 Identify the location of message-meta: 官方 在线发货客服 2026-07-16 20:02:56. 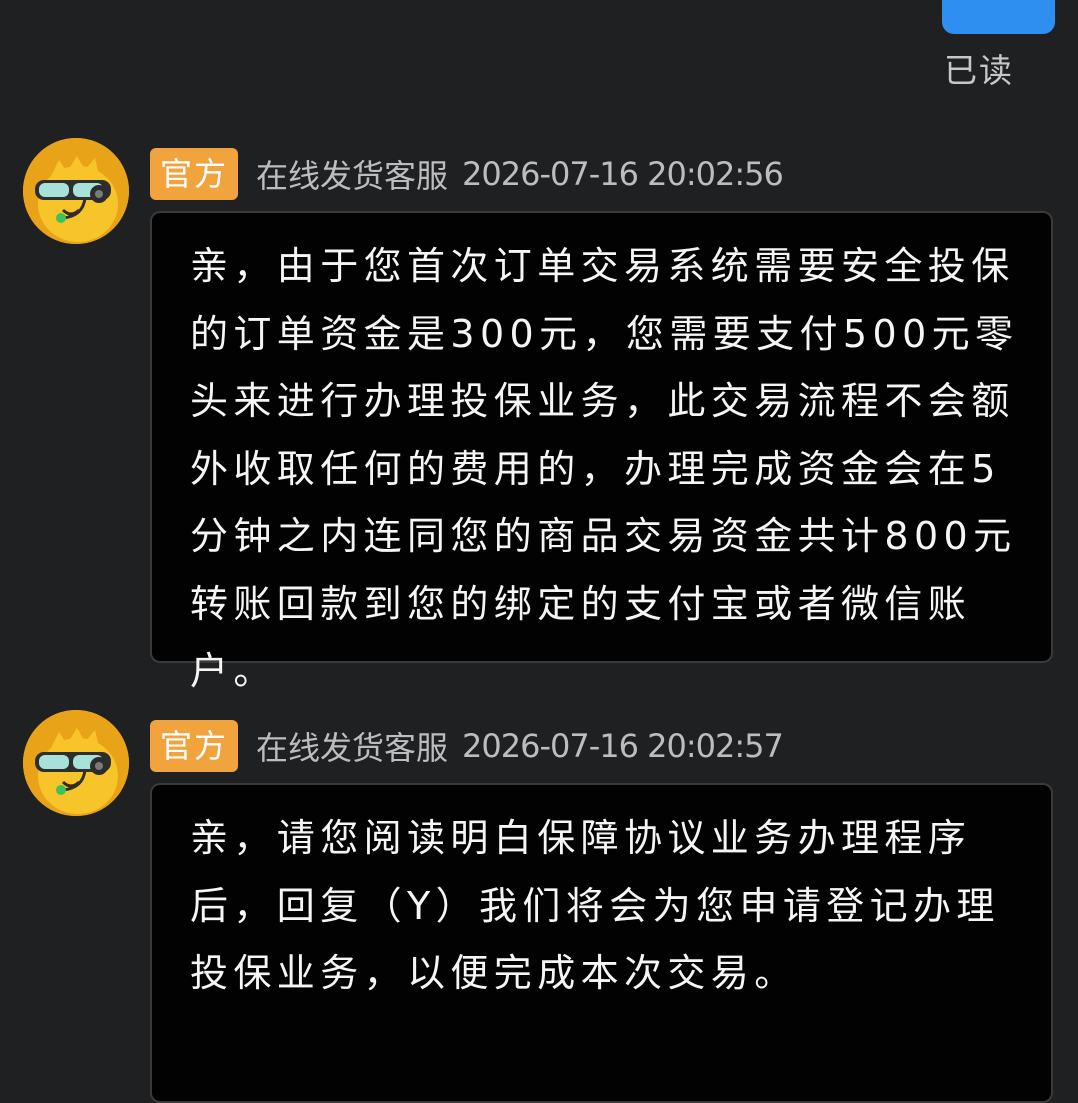
(467, 174).